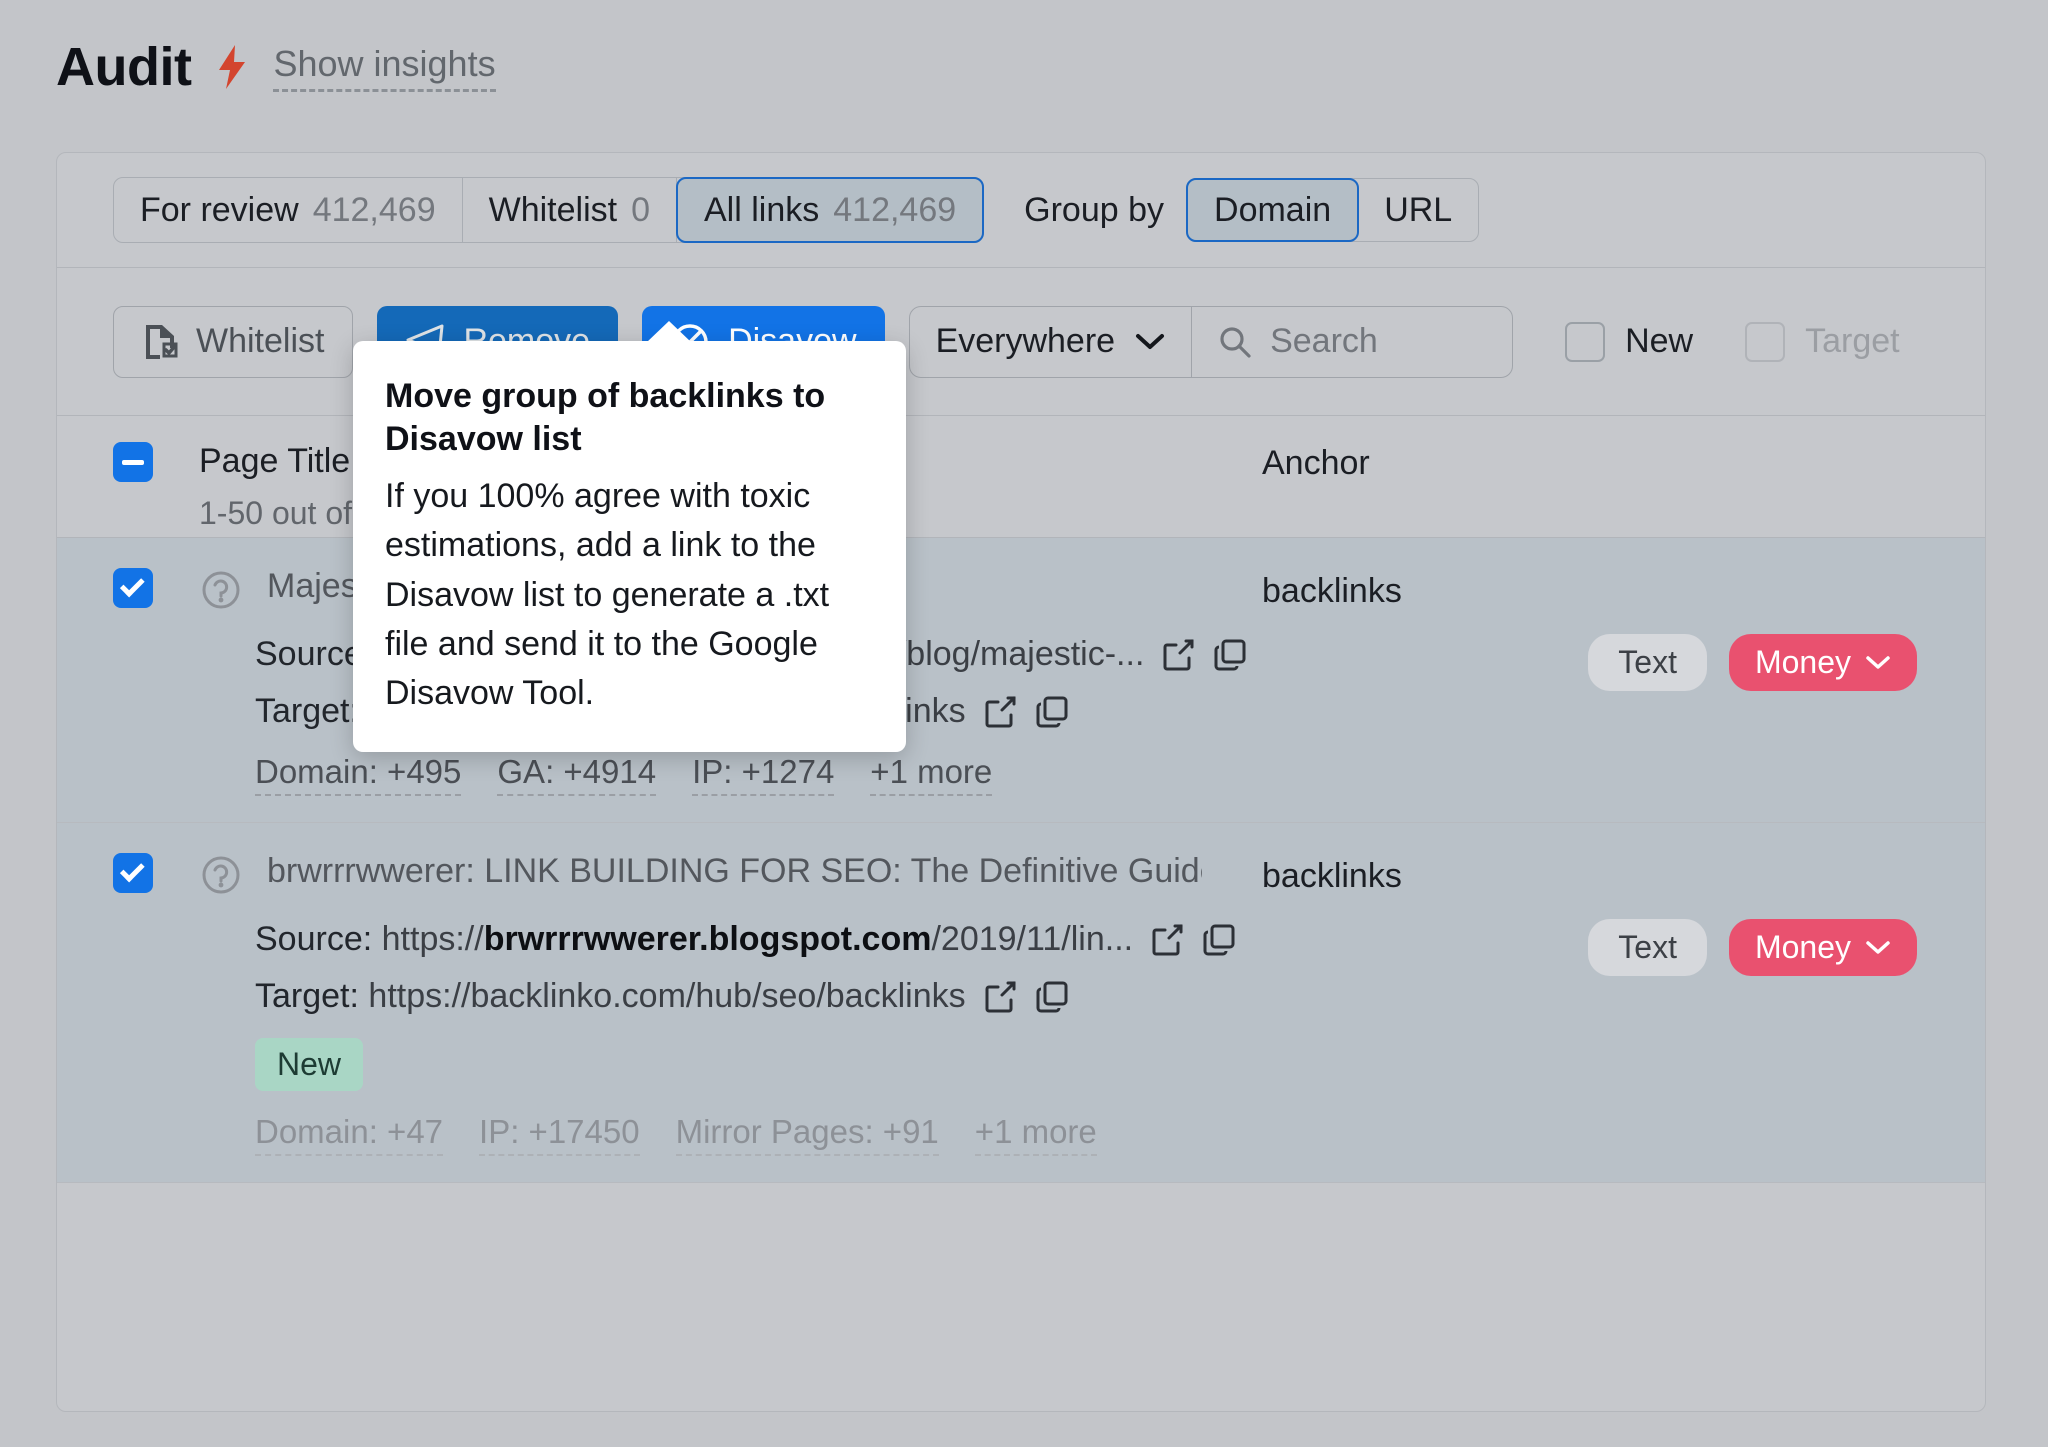 The height and width of the screenshot is (1447, 2048). Describe the element at coordinates (1324, 341) in the screenshot. I see `search-input-placeholder: Search` at that location.